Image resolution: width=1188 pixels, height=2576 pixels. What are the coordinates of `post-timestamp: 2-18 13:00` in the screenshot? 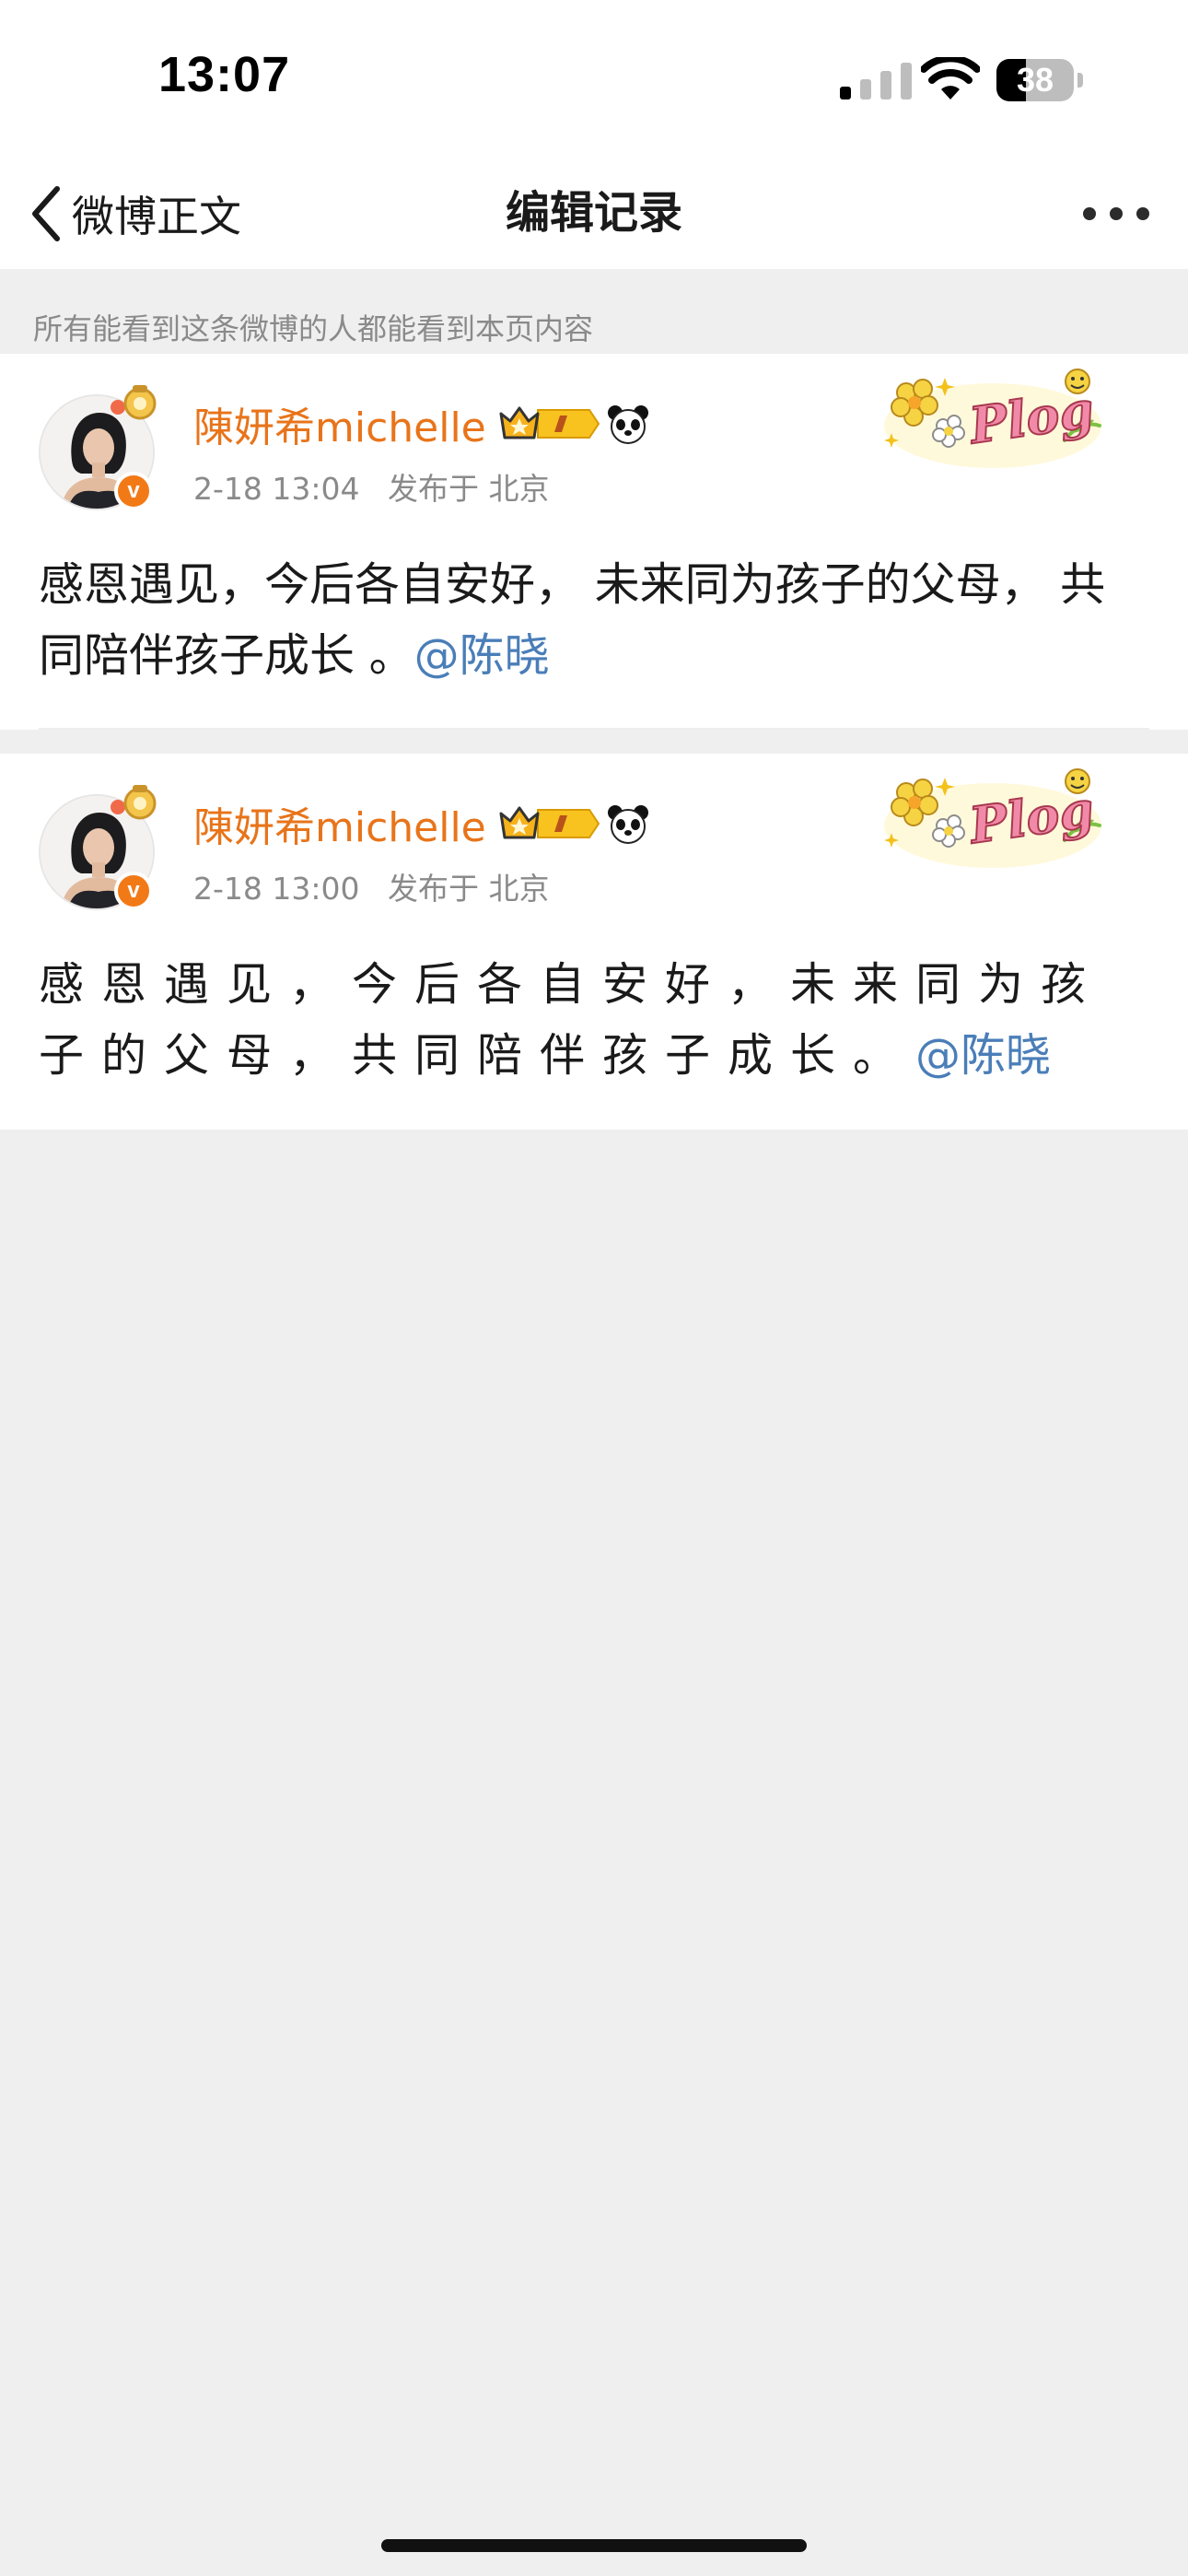 It's located at (276, 889).